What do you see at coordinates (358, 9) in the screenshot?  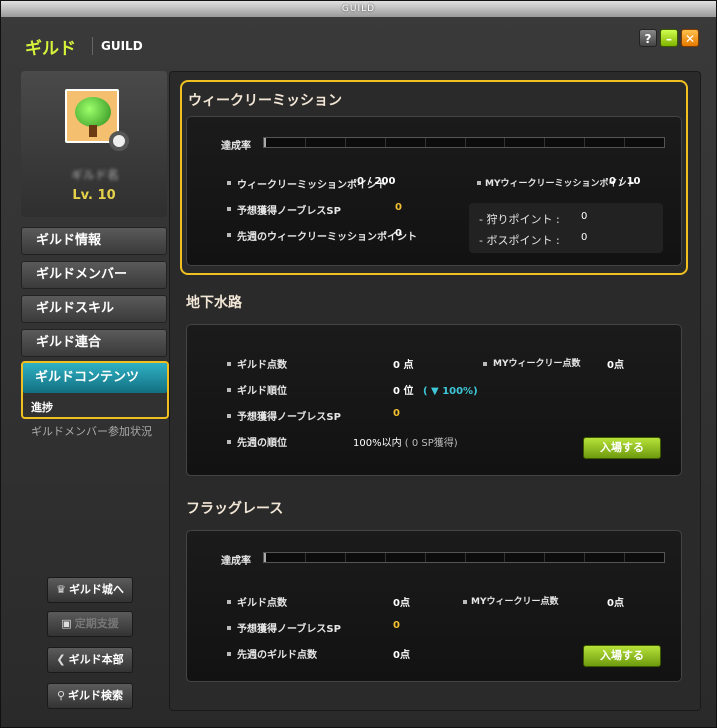 I see `window-titlebar: GUILD` at bounding box center [358, 9].